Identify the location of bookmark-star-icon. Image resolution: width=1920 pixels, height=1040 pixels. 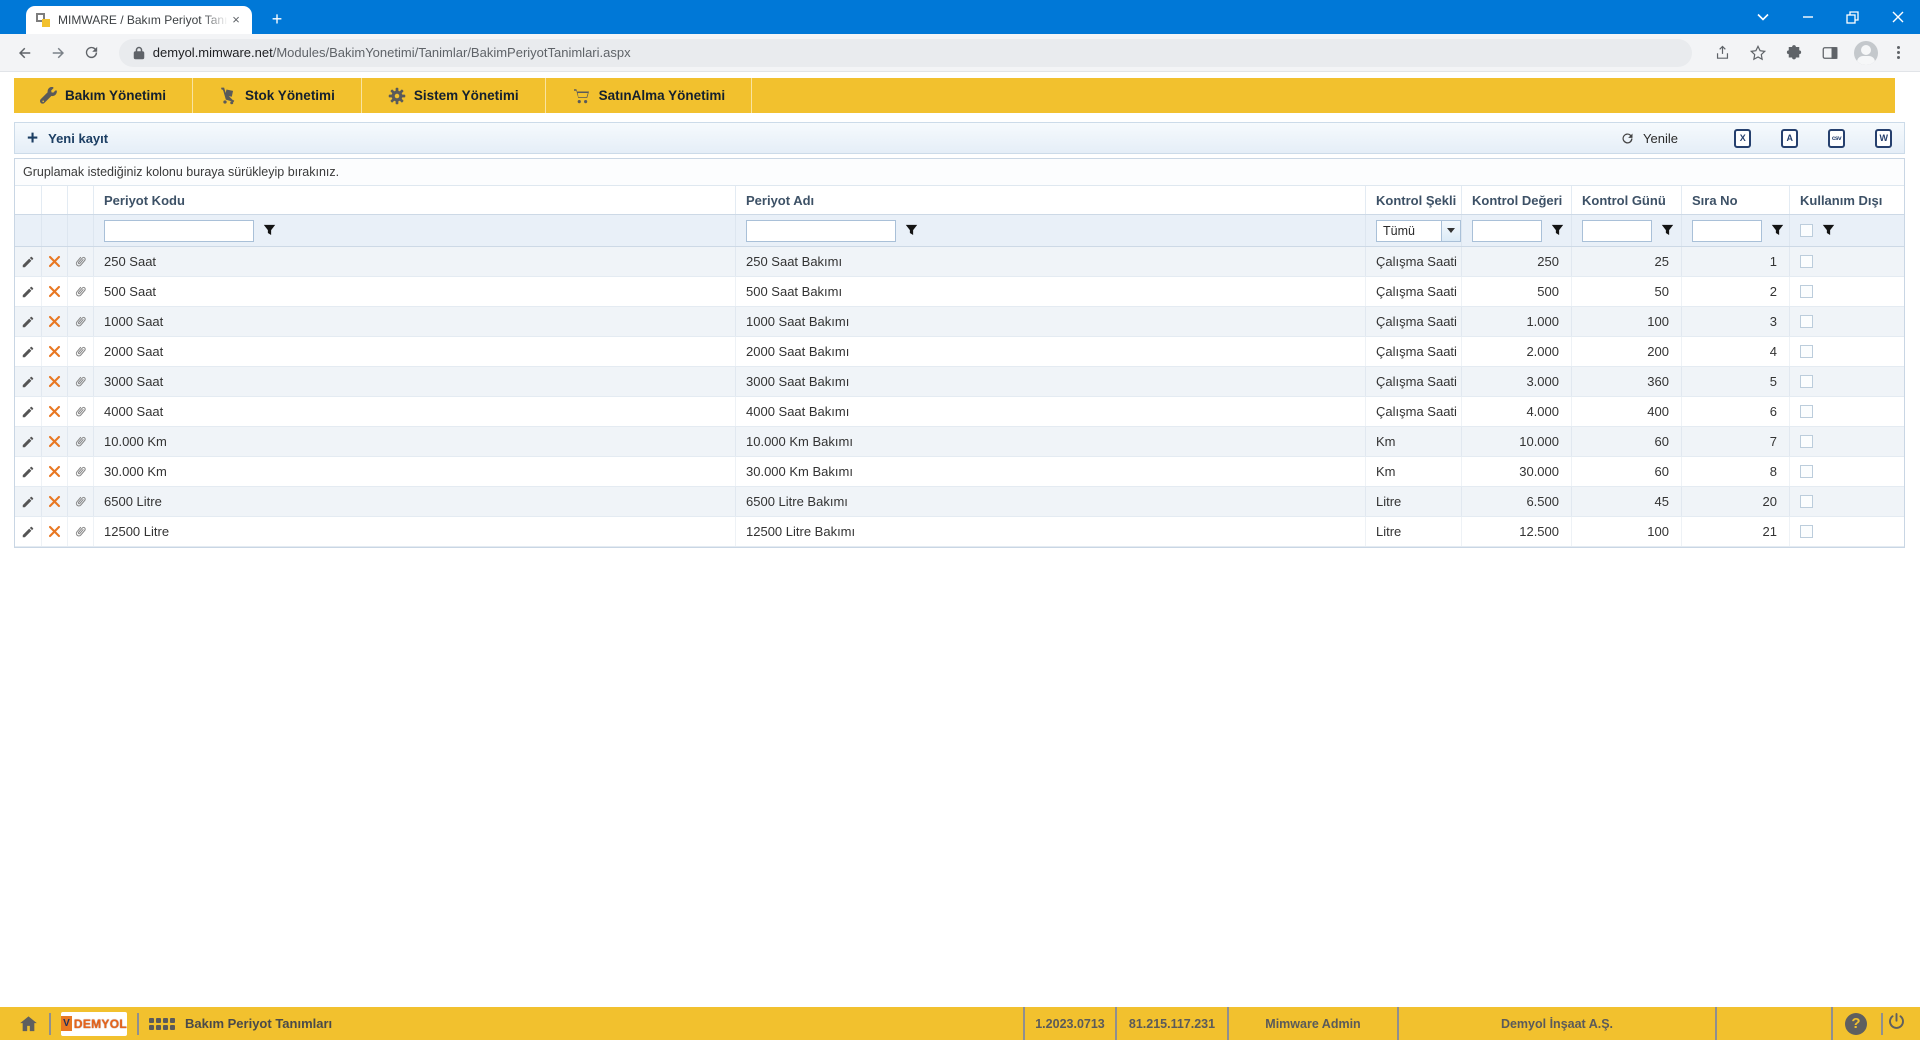
(1758, 53).